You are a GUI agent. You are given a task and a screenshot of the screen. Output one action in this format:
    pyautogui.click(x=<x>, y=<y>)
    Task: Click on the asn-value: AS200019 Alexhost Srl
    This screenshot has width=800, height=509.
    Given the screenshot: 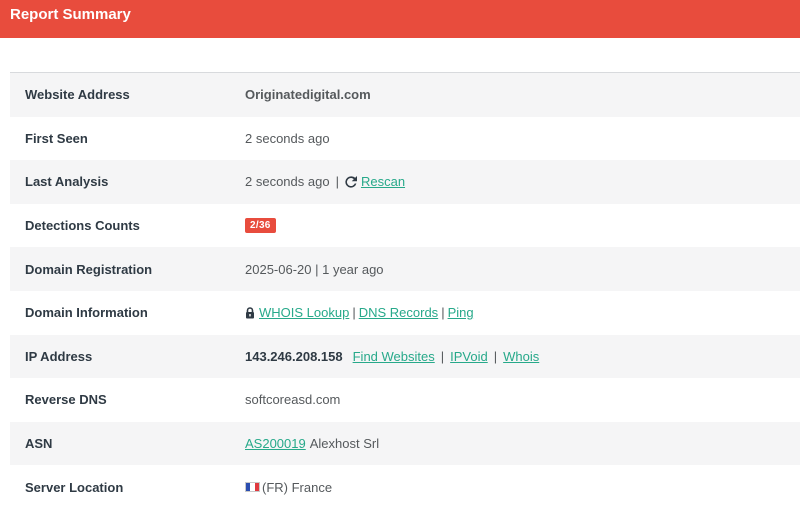 What is the action you would take?
    pyautogui.click(x=312, y=443)
    